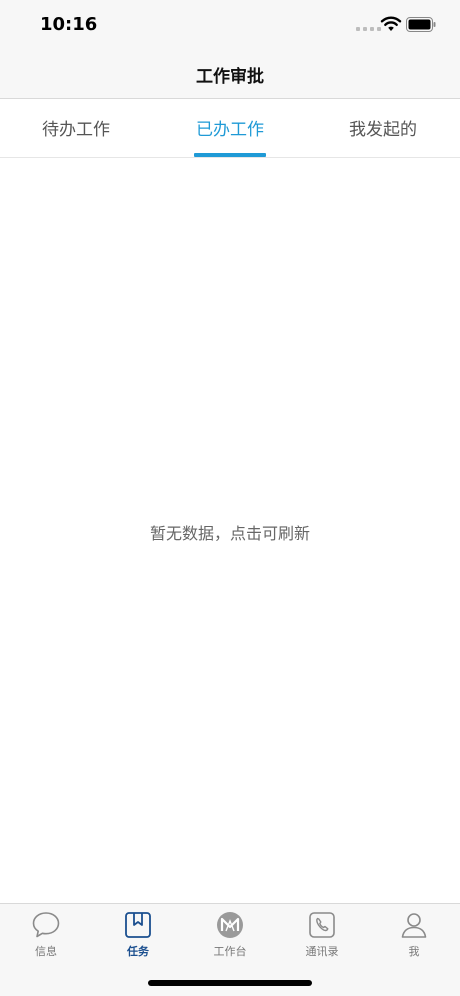 The height and width of the screenshot is (996, 460). Describe the element at coordinates (230, 77) in the screenshot. I see `page-title: 工作审批` at that location.